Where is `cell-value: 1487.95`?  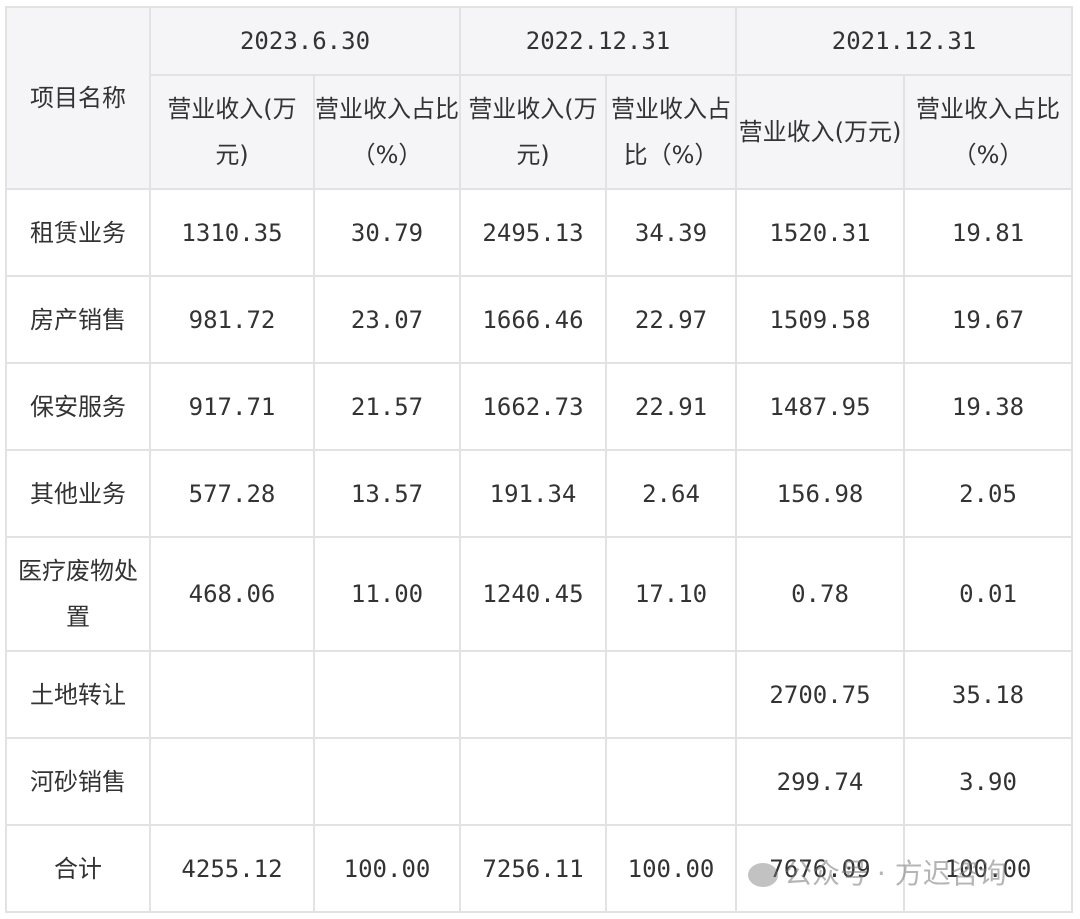
cell-value: 1487.95 is located at coordinates (820, 406).